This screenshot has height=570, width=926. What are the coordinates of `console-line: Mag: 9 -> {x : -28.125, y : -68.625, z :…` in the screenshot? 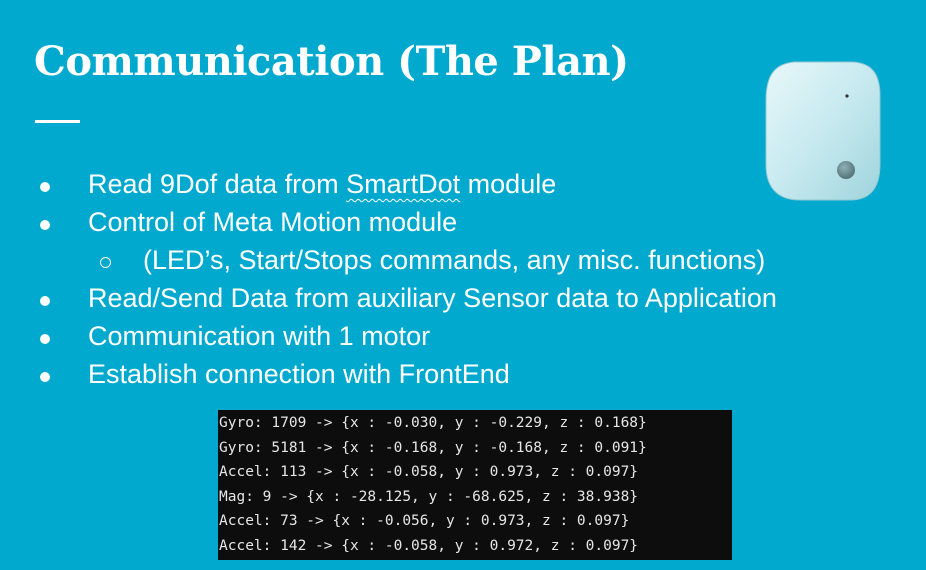 It's located at (429, 496).